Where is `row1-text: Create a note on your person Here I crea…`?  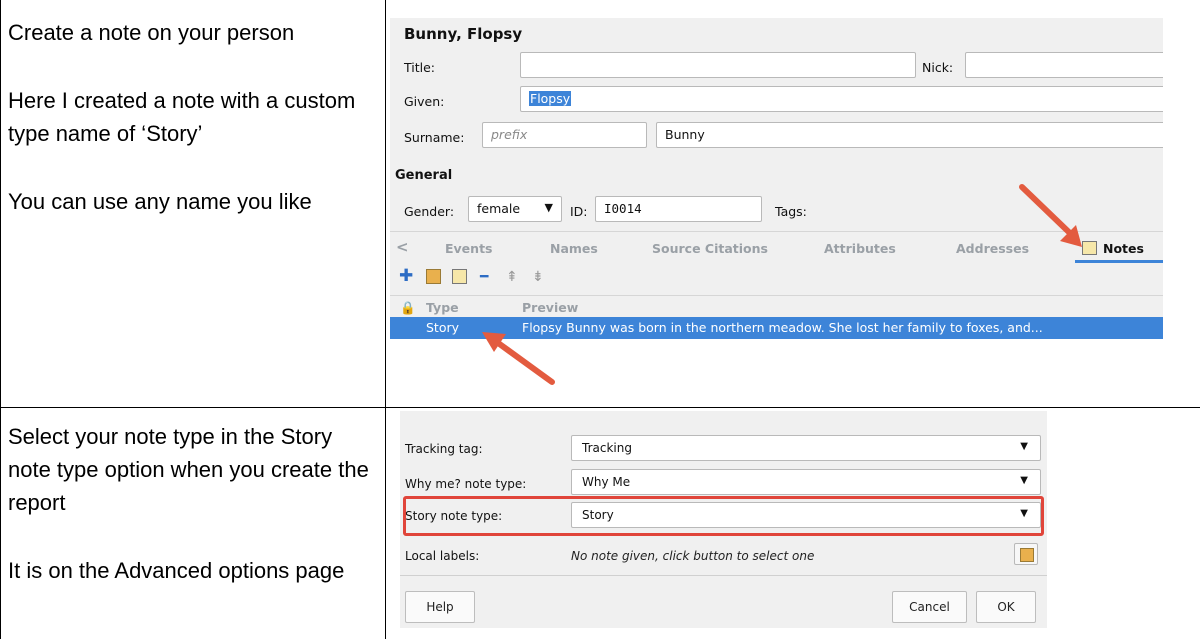
row1-text: Create a note on your person Here I crea… is located at coordinates (193, 117).